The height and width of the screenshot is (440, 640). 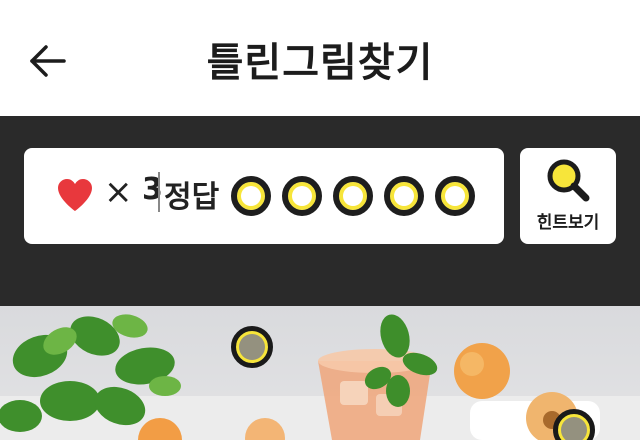 I want to click on found-marker, so click(x=252, y=347).